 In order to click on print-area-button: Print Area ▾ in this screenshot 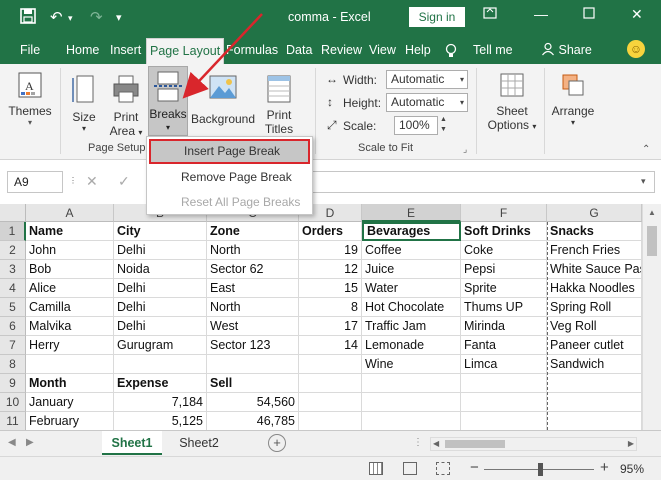, I will do `click(126, 106)`.